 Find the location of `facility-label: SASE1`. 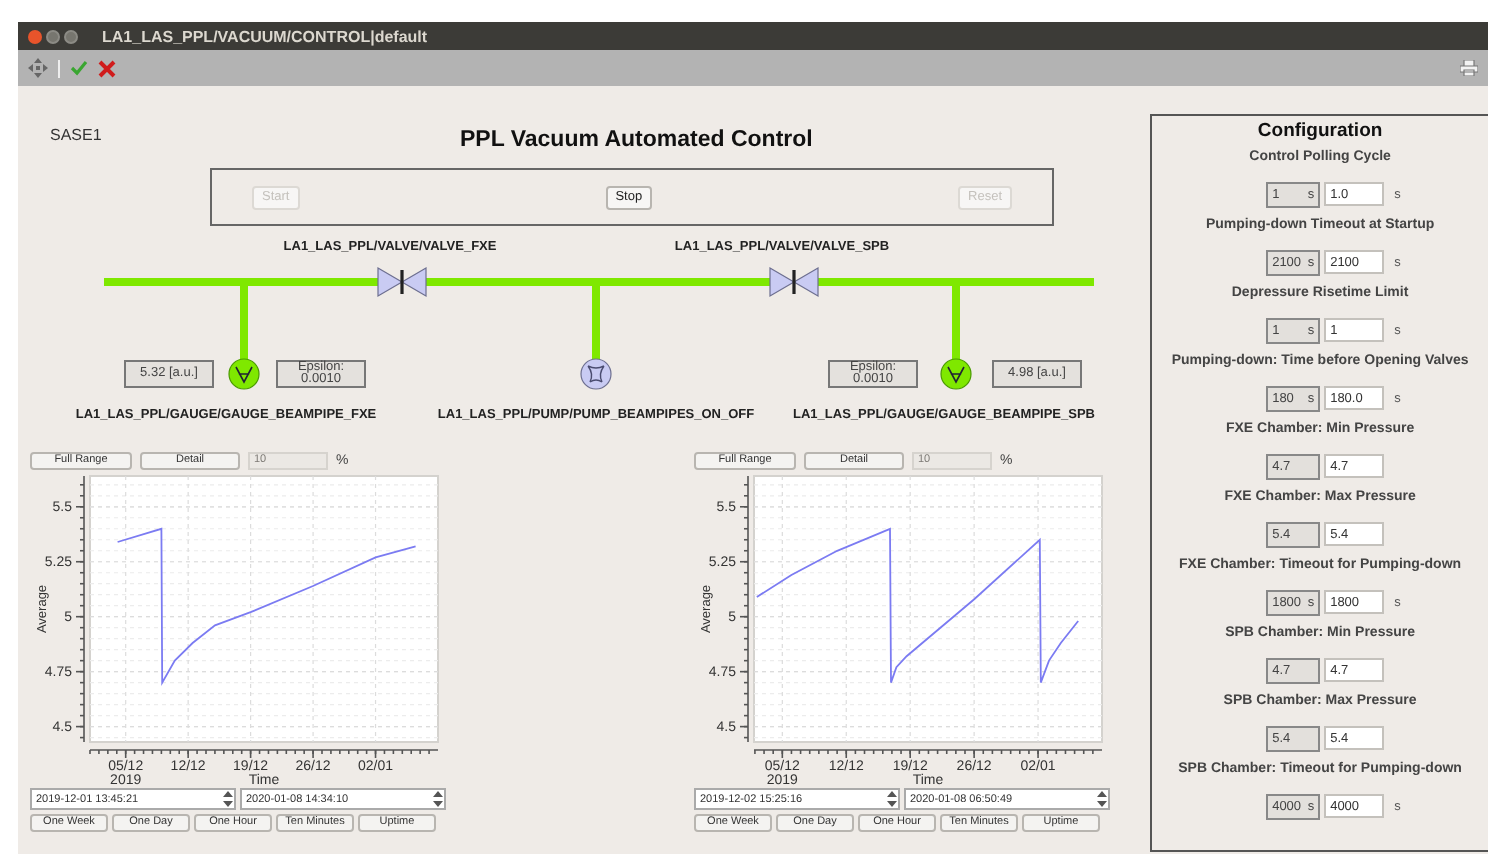

facility-label: SASE1 is located at coordinates (77, 136).